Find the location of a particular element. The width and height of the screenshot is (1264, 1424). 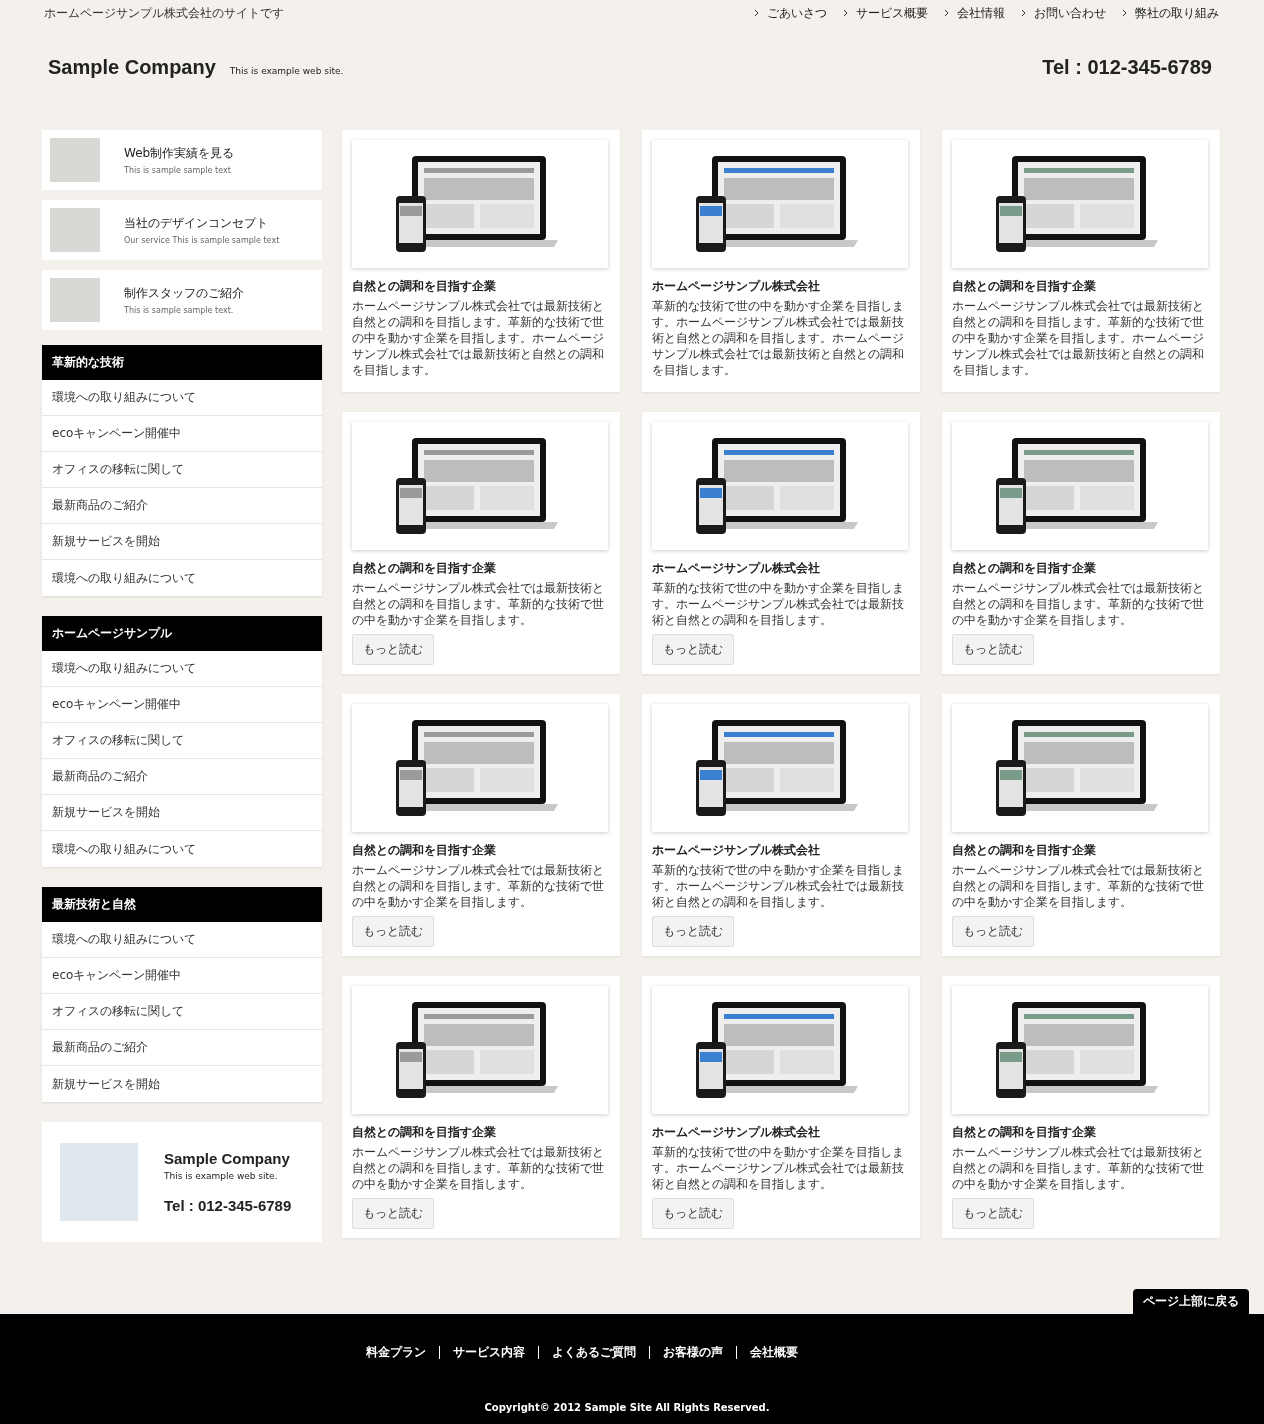

sidebar-banner: 当社のデザインコンセプト Our service This is sample sample text is located at coordinates (182, 230).